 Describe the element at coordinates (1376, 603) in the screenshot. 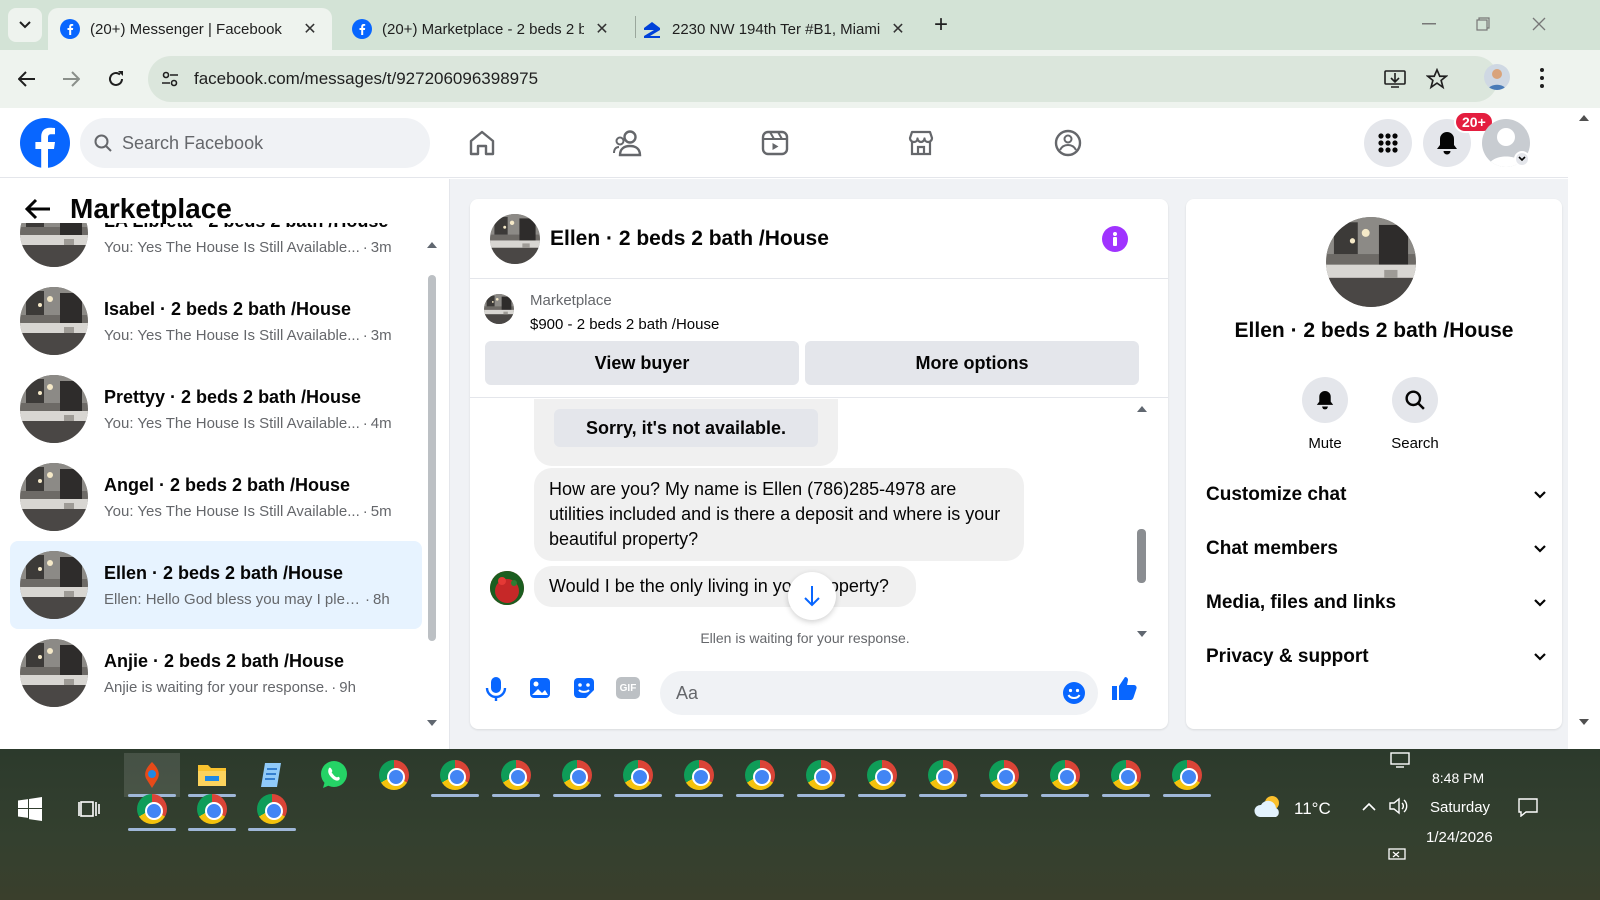

I see `media-files-links-section: Media, files and links` at that location.